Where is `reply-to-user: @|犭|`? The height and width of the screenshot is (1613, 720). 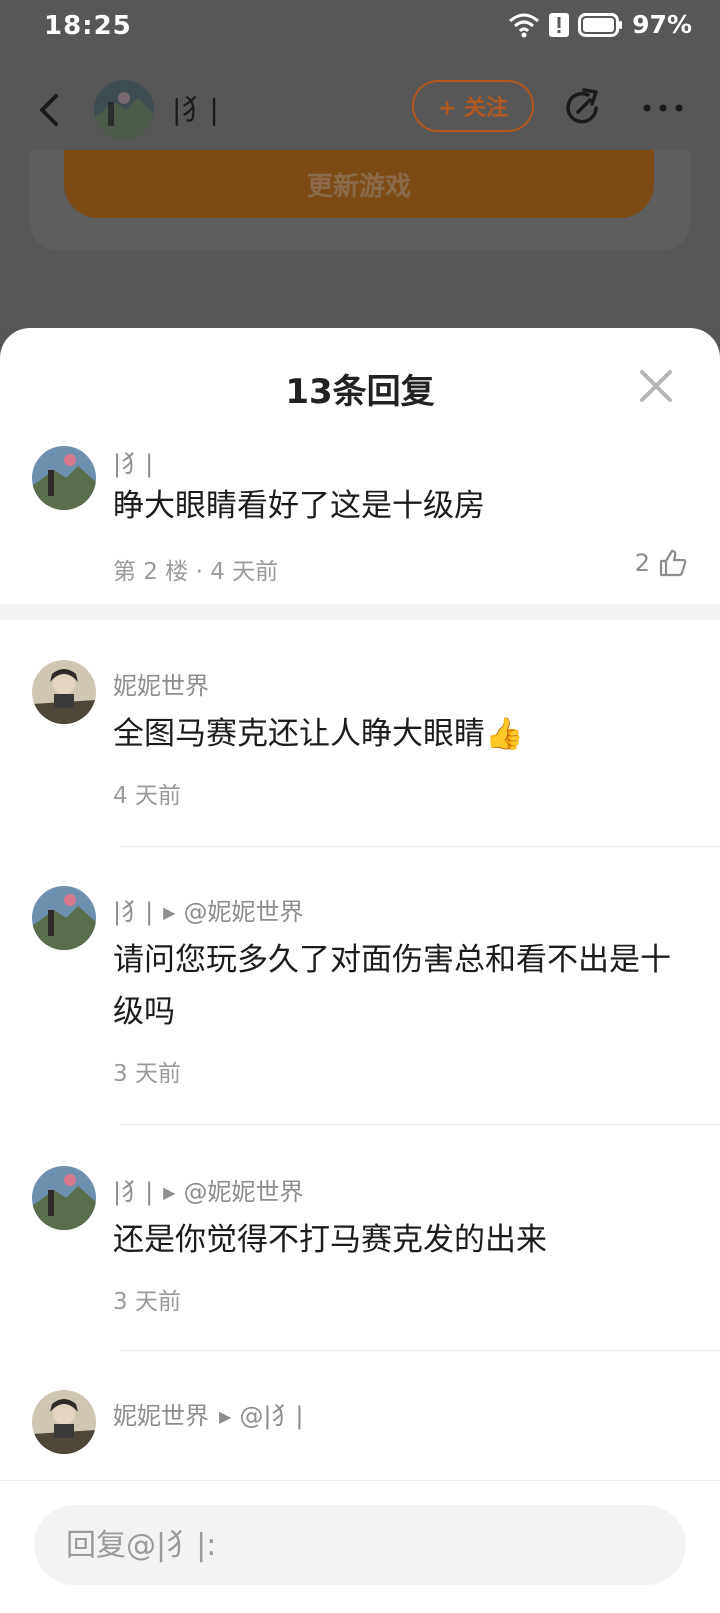
reply-to-user: @|犭| is located at coordinates (271, 1416).